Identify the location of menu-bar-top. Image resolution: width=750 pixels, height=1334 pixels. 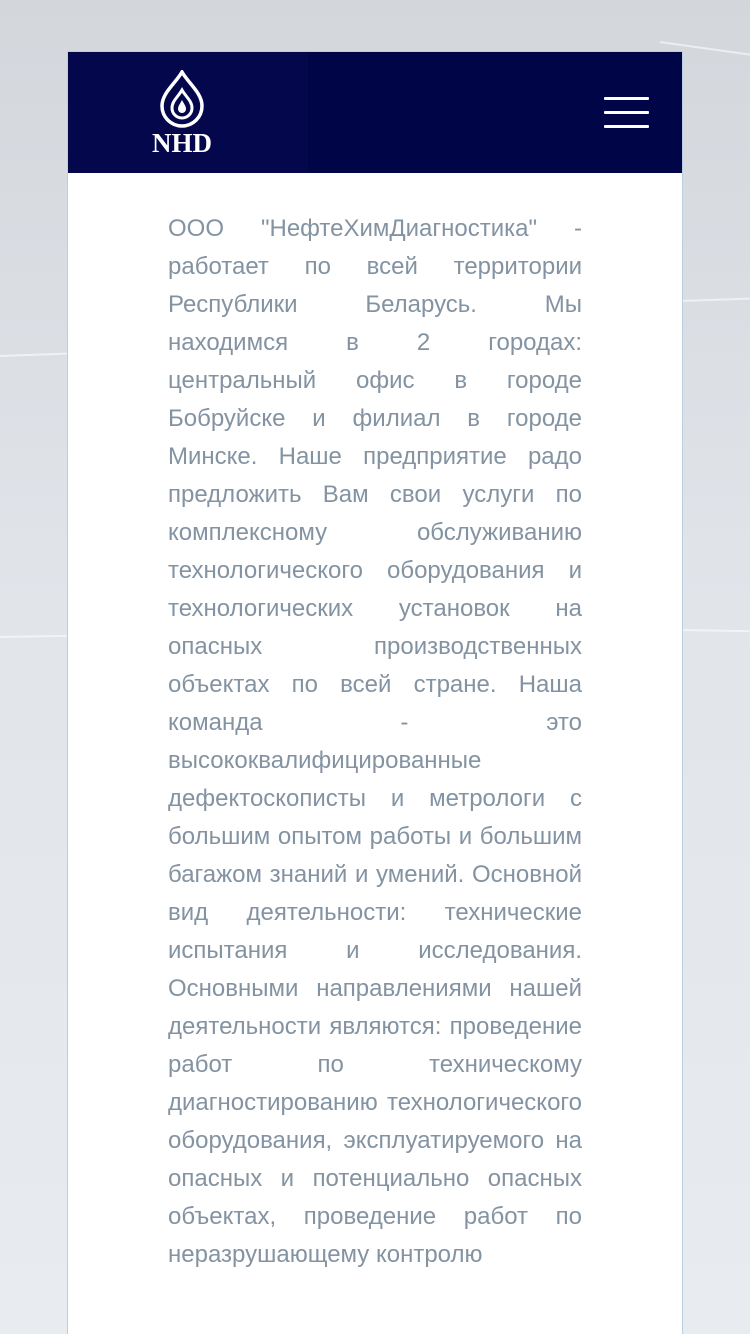
(626, 98).